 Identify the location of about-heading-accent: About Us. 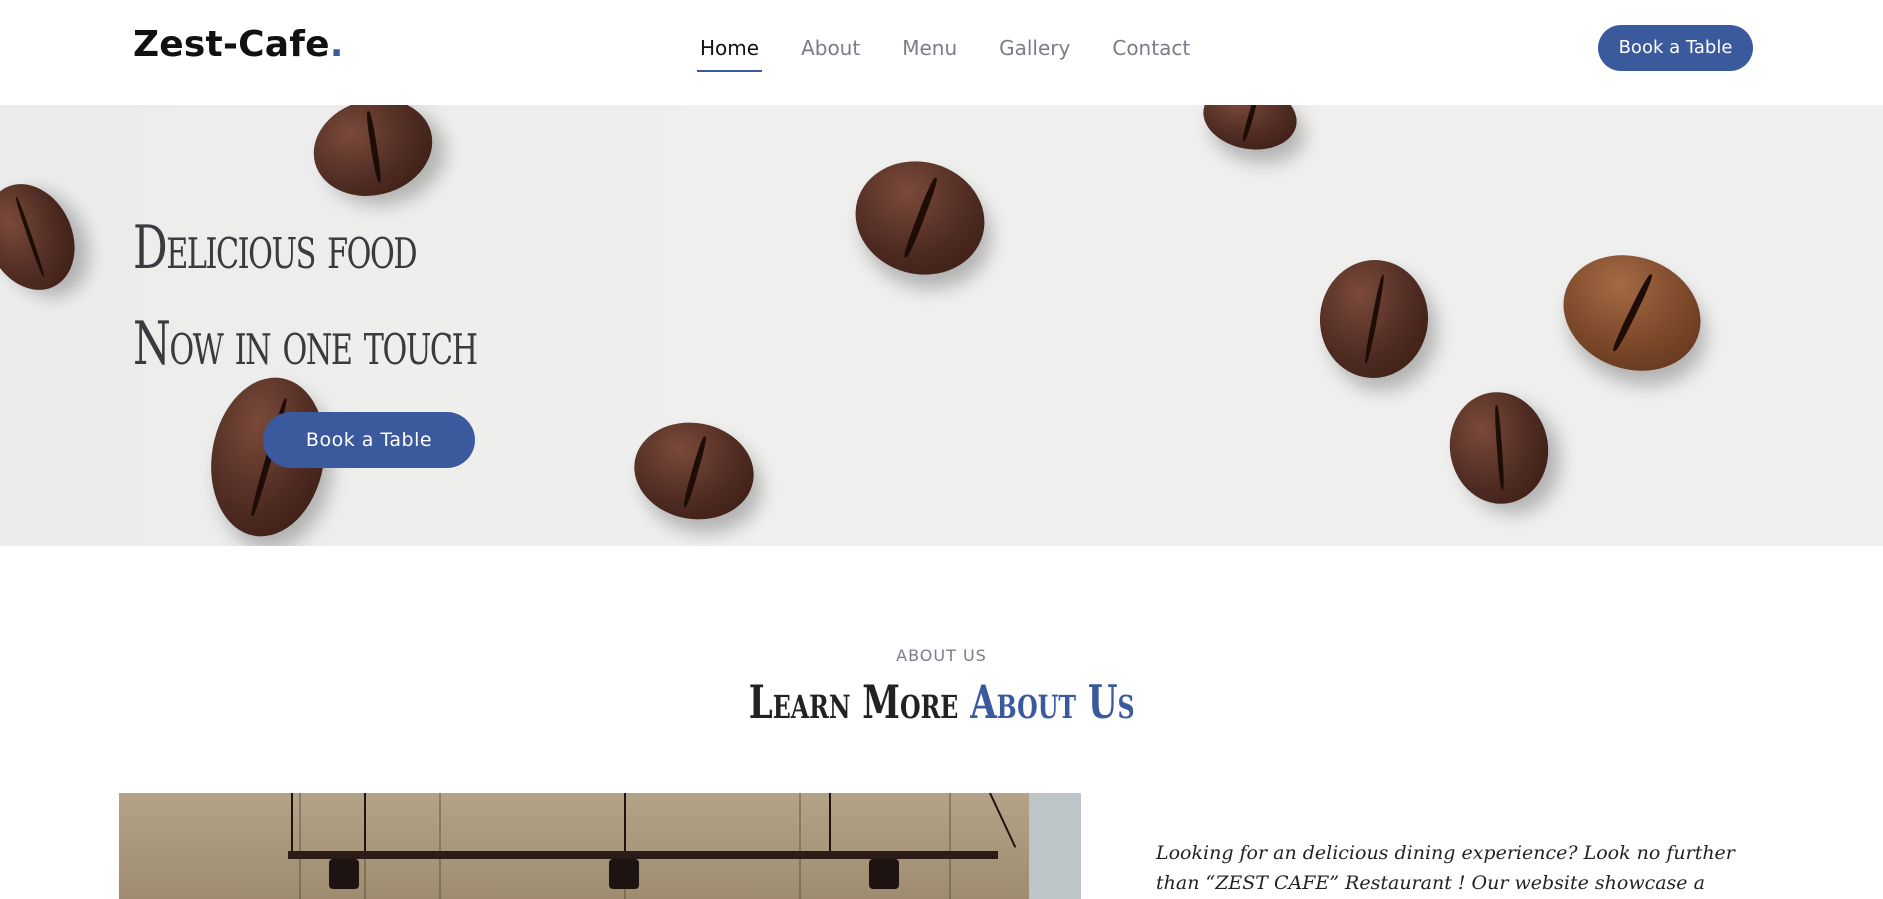
(1052, 702).